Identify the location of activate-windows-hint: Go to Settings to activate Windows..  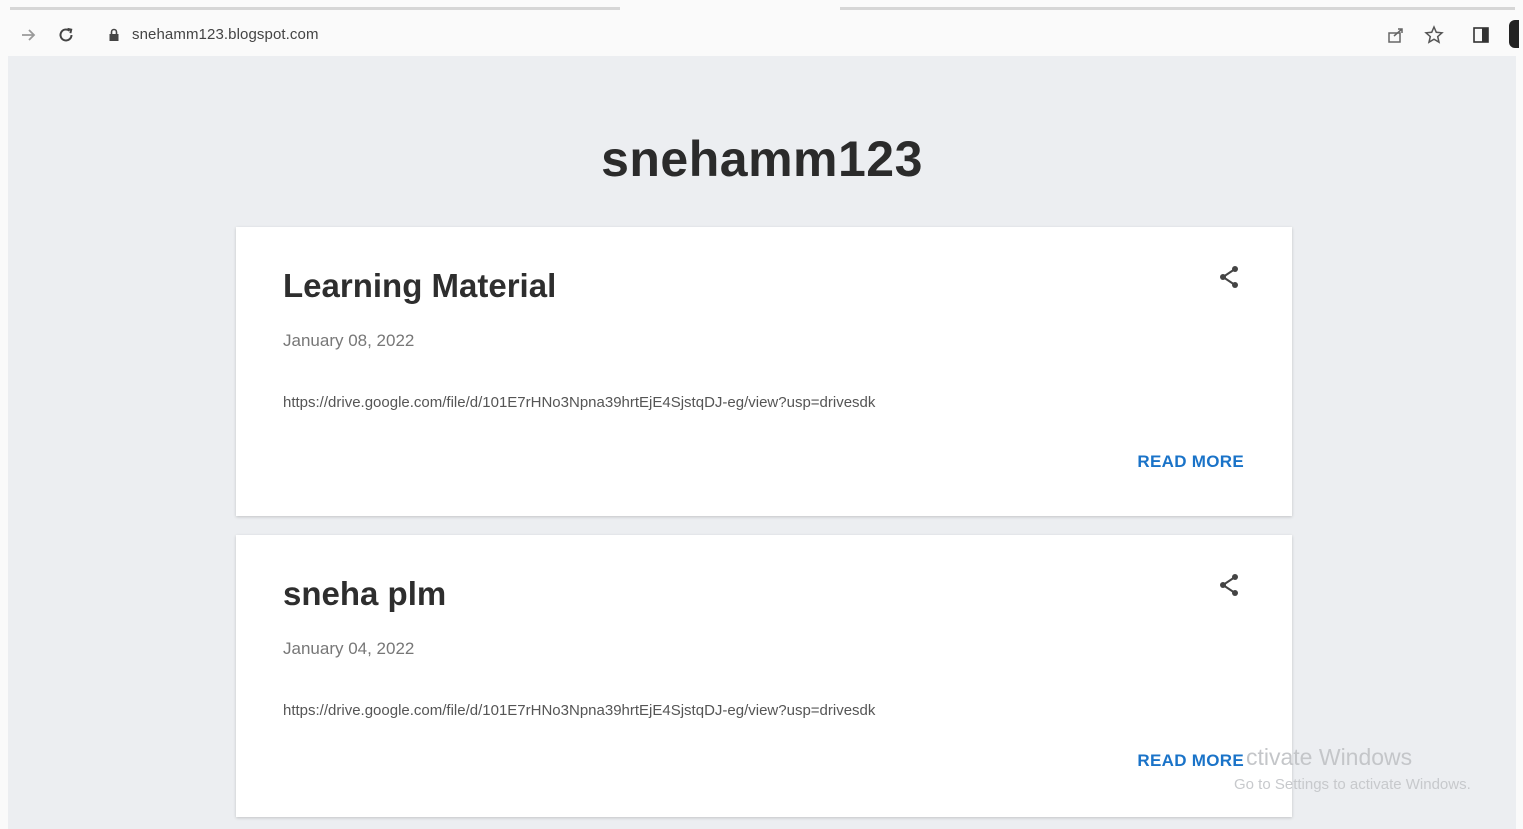
(1352, 784).